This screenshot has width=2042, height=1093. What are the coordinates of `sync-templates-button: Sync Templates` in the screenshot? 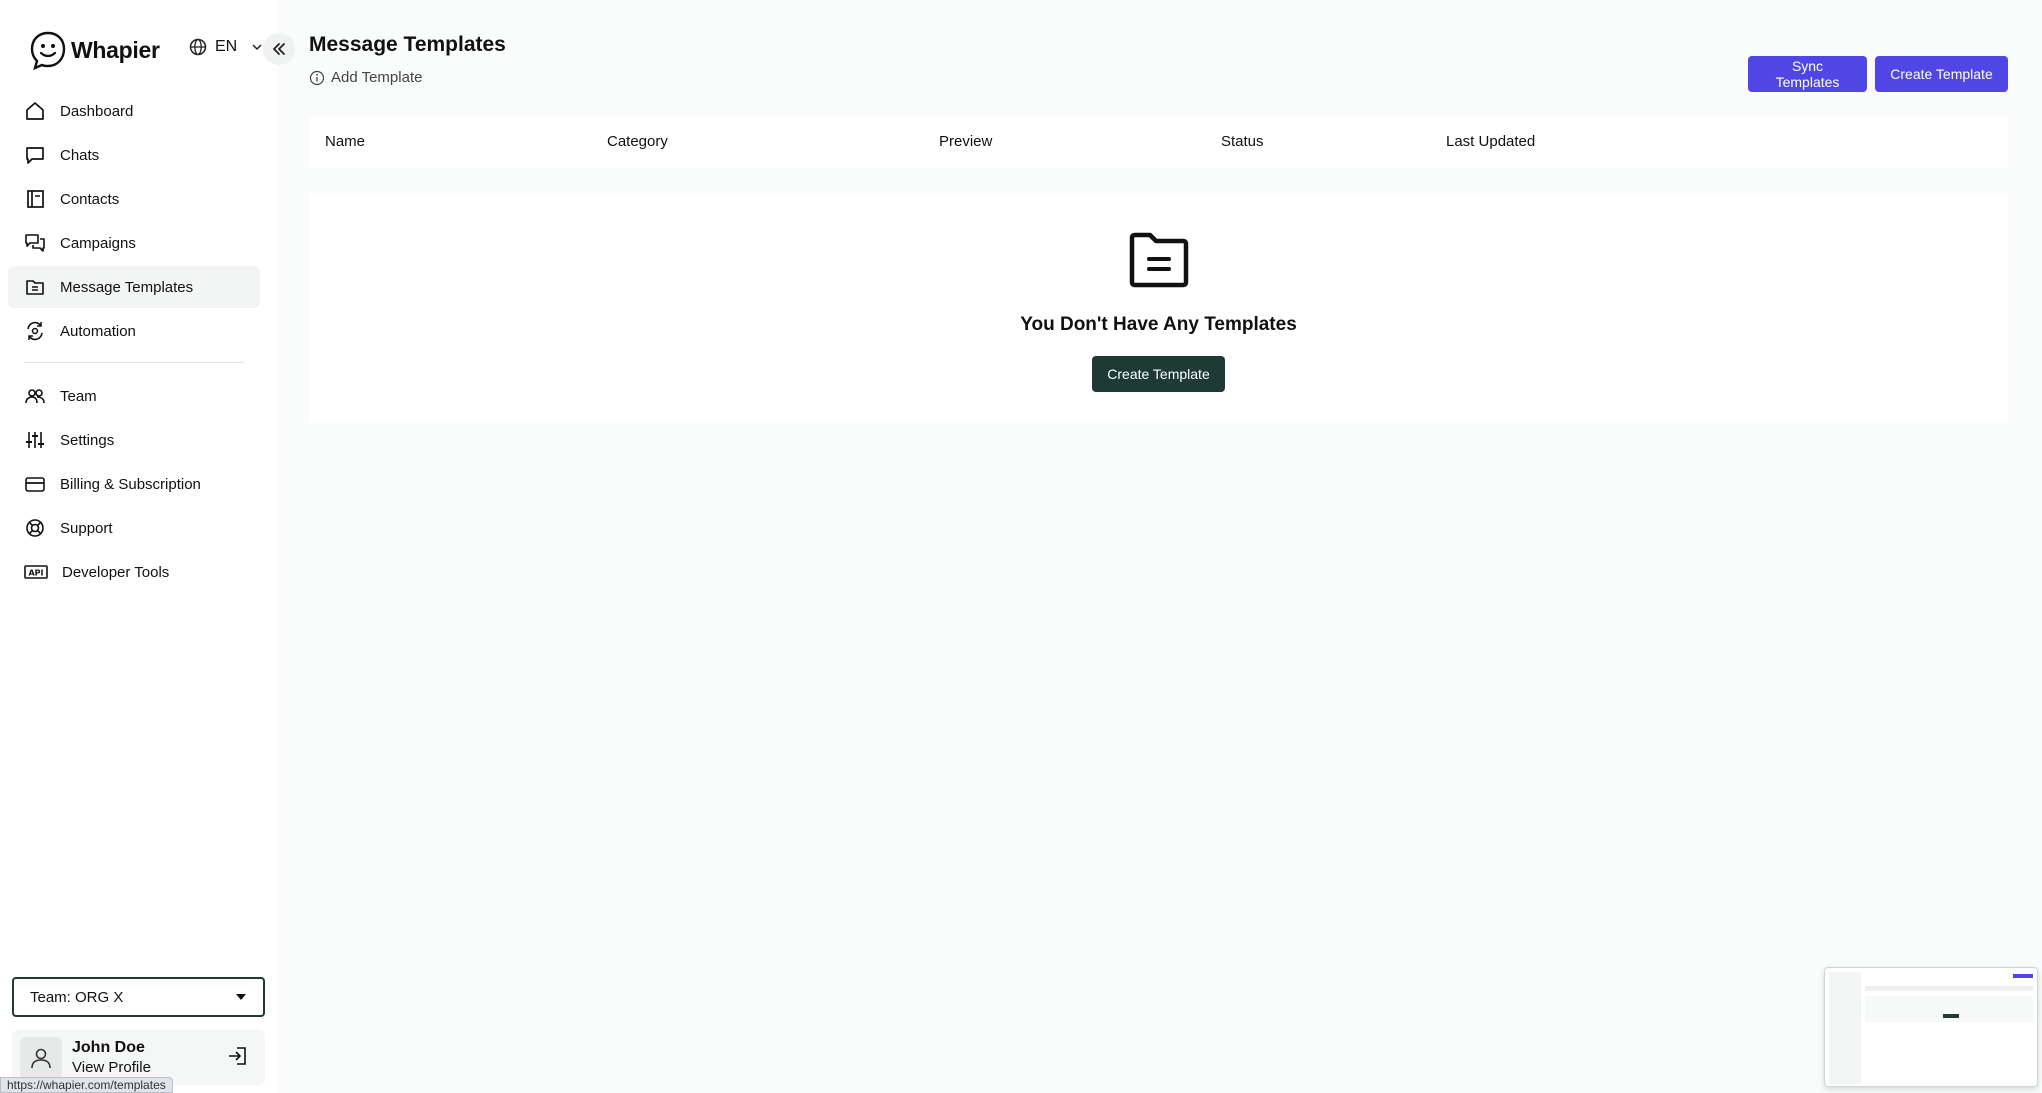 It's located at (1807, 74).